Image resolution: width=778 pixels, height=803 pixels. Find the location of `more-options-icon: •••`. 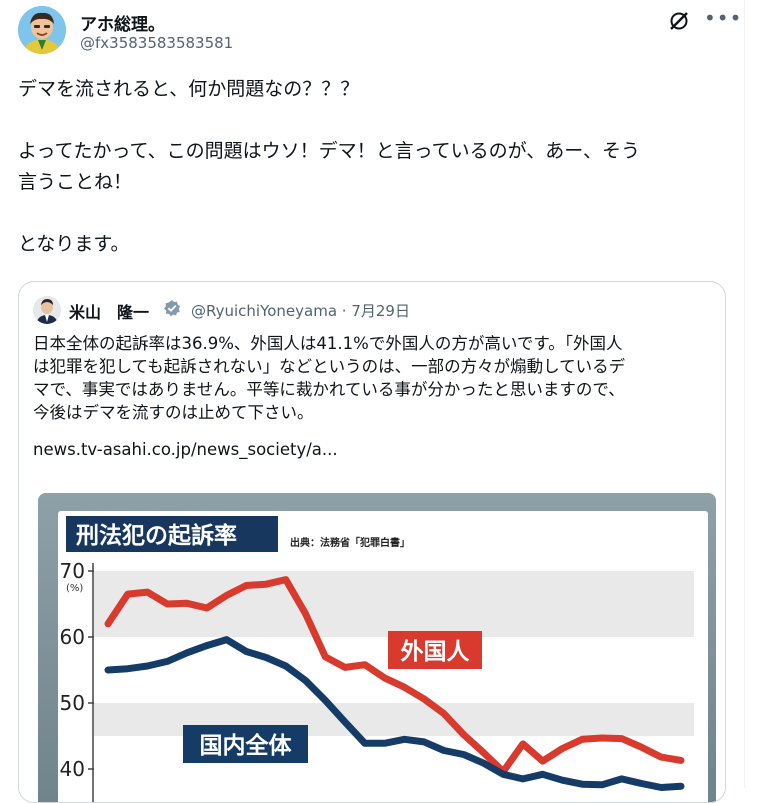

more-options-icon: ••• is located at coordinates (723, 18).